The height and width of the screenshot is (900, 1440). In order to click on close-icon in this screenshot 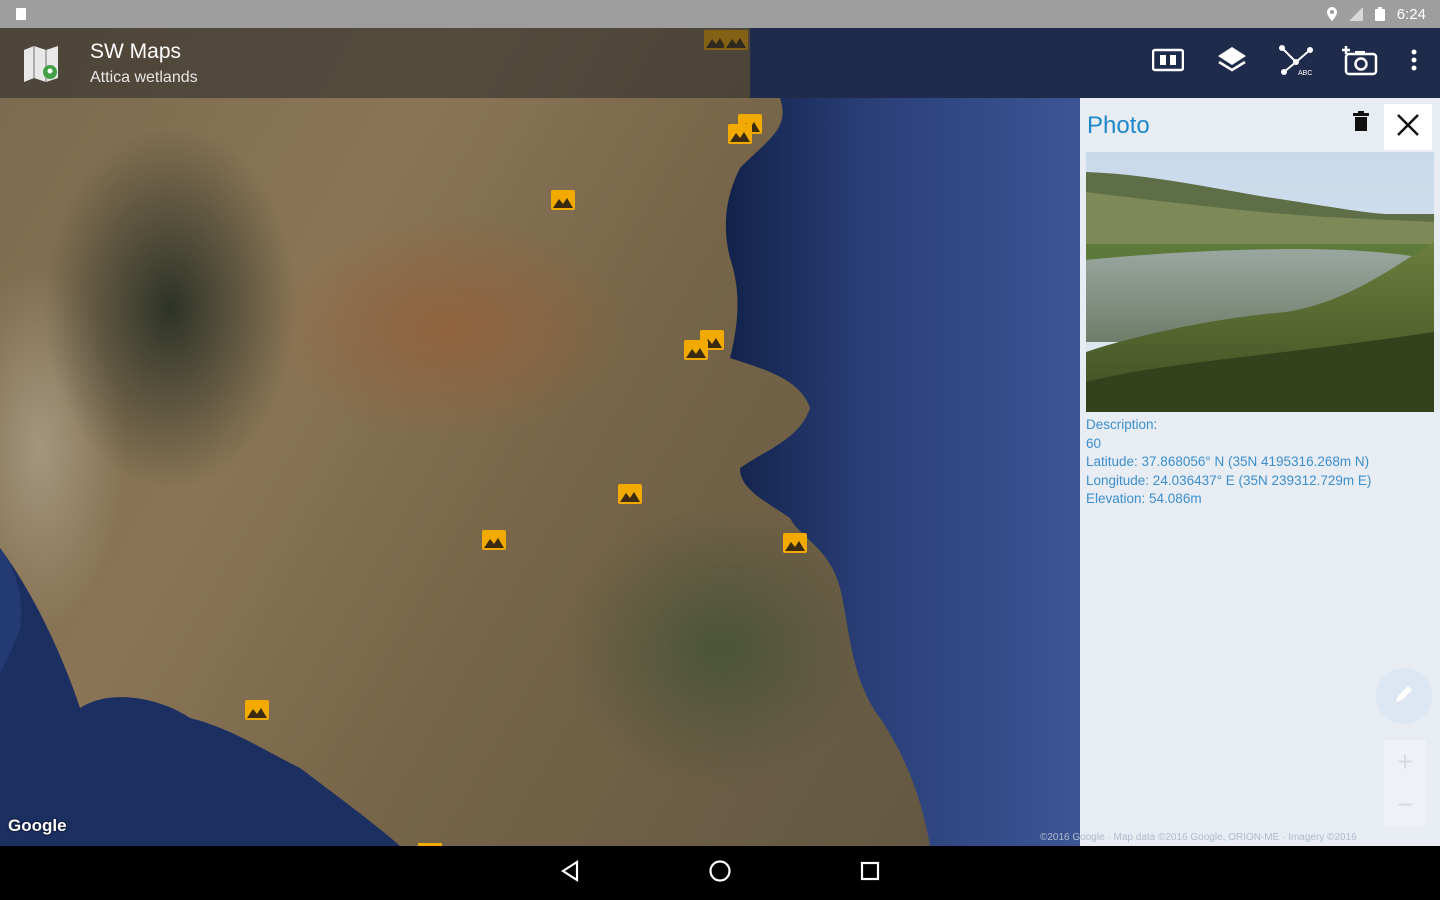, I will do `click(1408, 127)`.